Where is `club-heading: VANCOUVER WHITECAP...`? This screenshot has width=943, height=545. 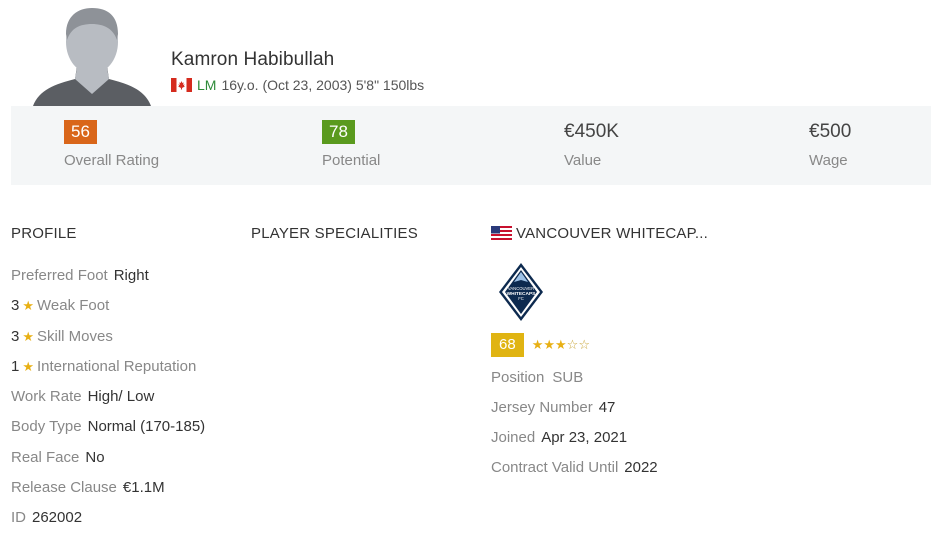
club-heading: VANCOUVER WHITECAP... is located at coordinates (599, 233).